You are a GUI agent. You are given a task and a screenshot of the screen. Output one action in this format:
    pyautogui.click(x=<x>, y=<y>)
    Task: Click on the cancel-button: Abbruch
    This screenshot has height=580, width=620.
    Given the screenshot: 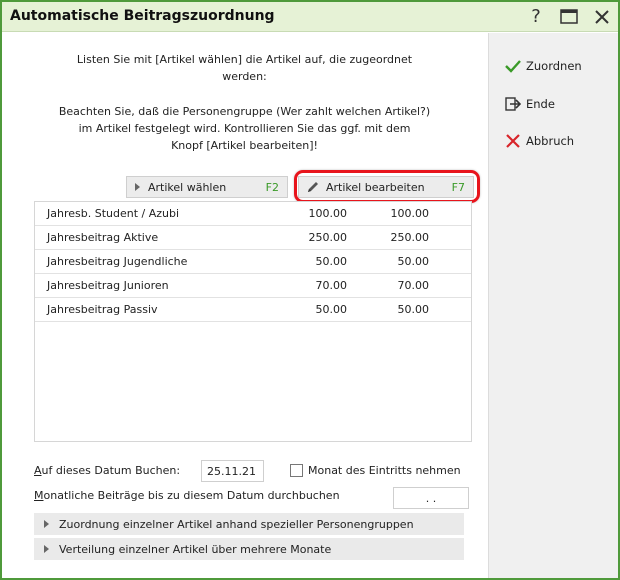 What is the action you would take?
    pyautogui.click(x=539, y=141)
    